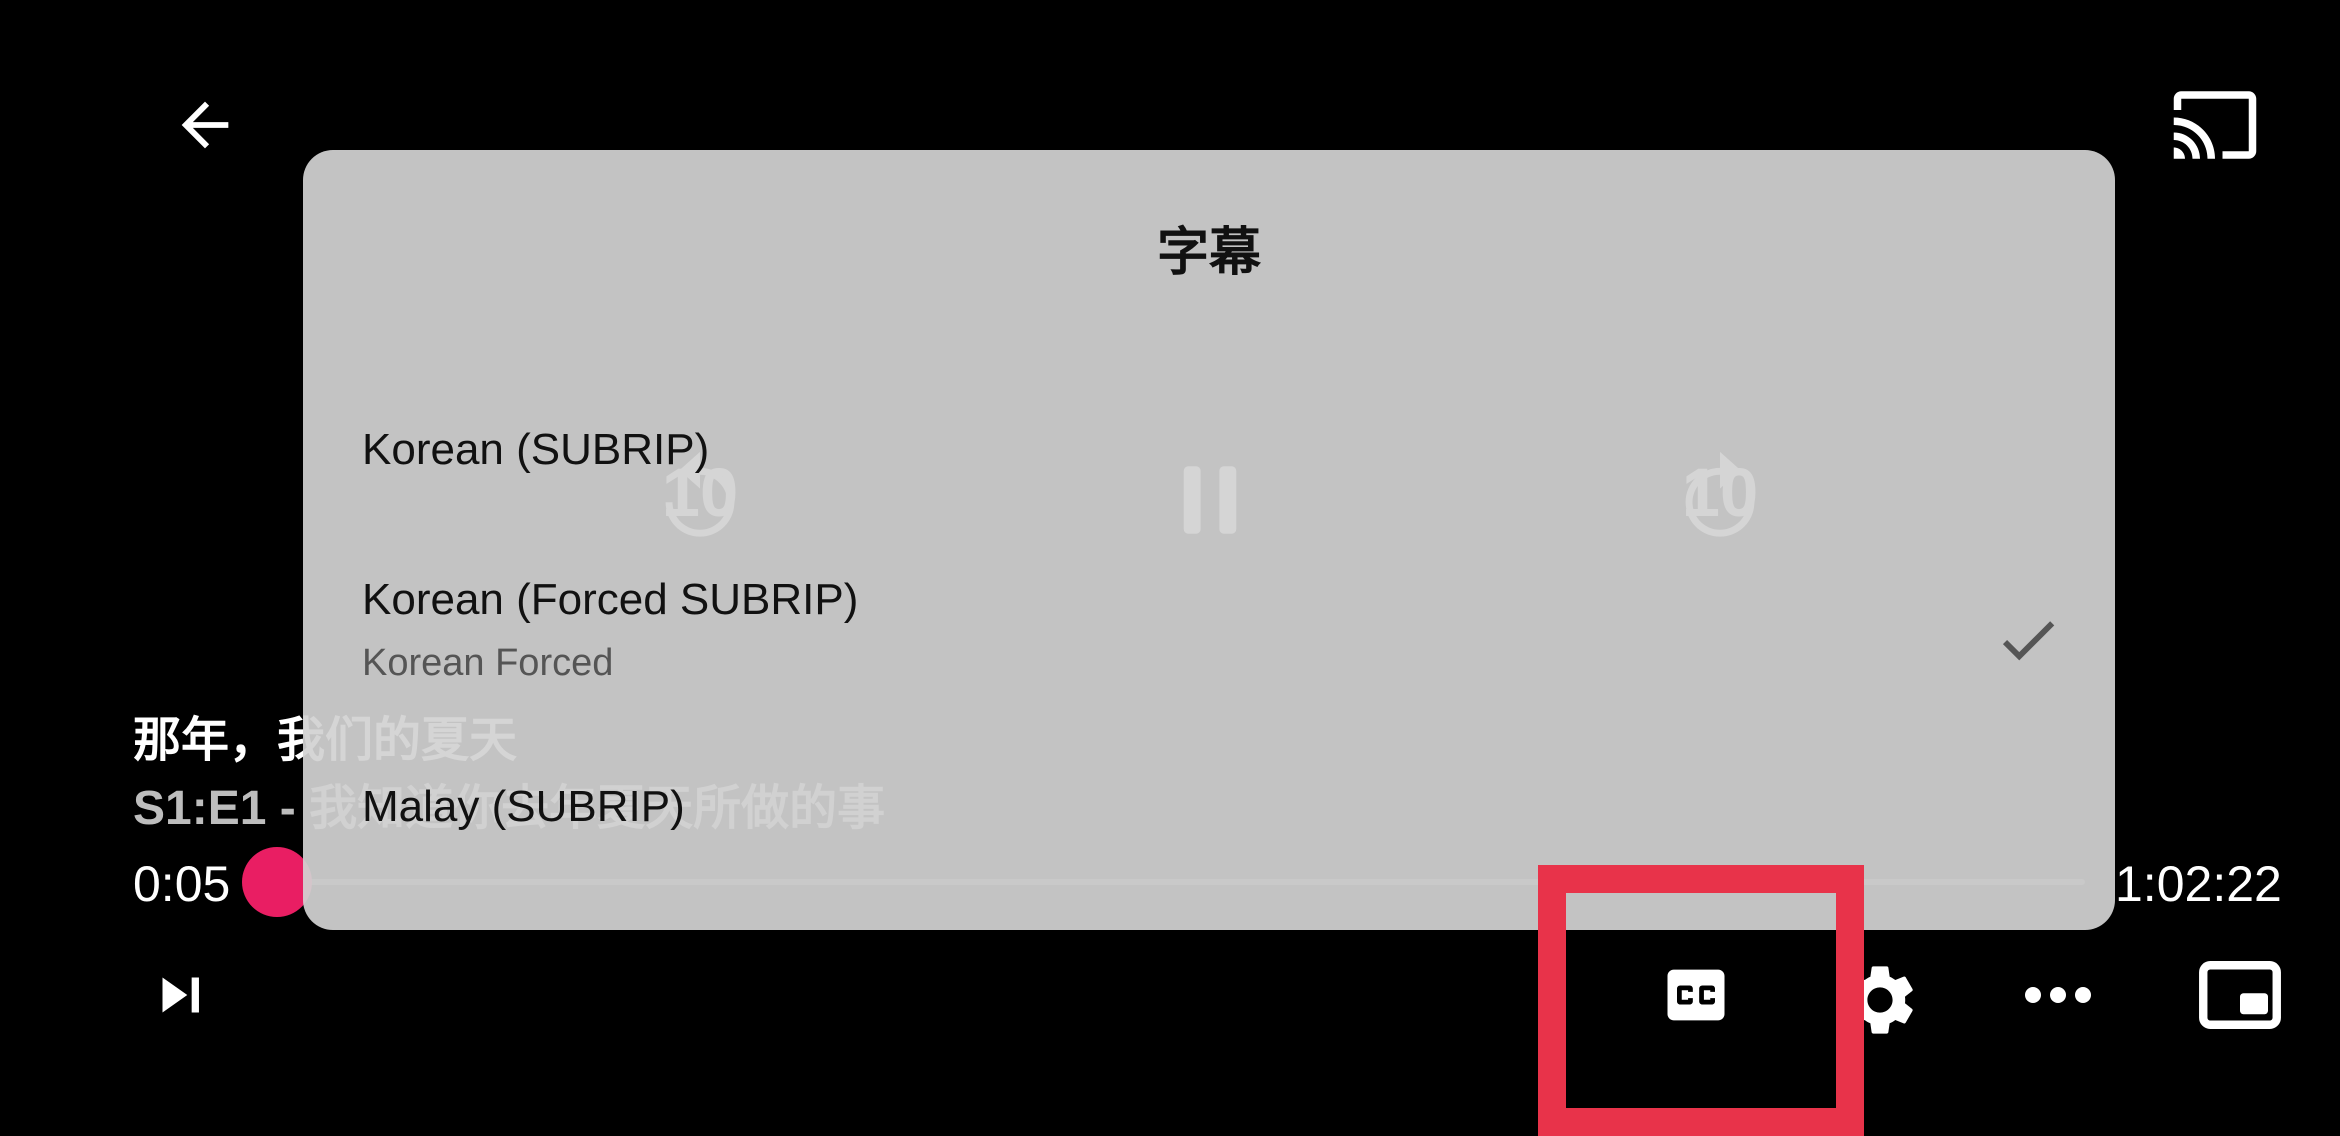  I want to click on arrow-left-icon, so click(205, 125).